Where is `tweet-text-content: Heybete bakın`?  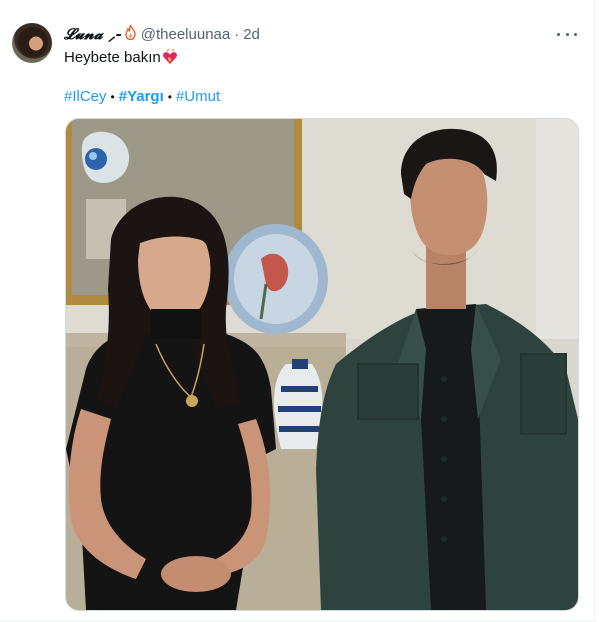 tweet-text-content: Heybete bakın is located at coordinates (112, 57).